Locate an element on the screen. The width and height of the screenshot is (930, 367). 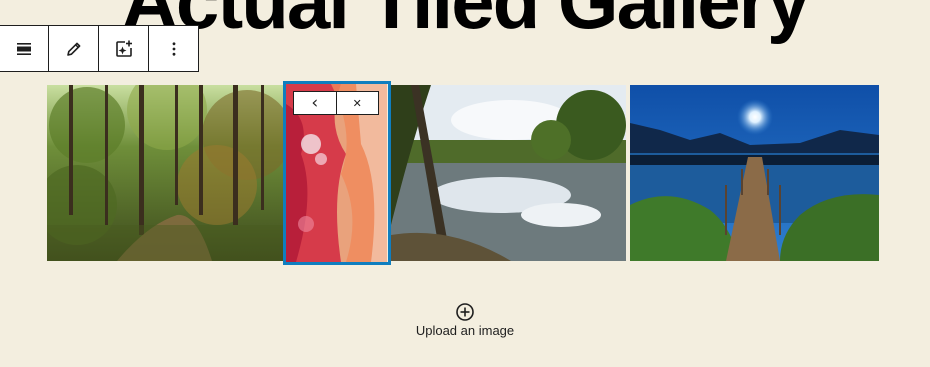
more-options-button is located at coordinates (173, 48).